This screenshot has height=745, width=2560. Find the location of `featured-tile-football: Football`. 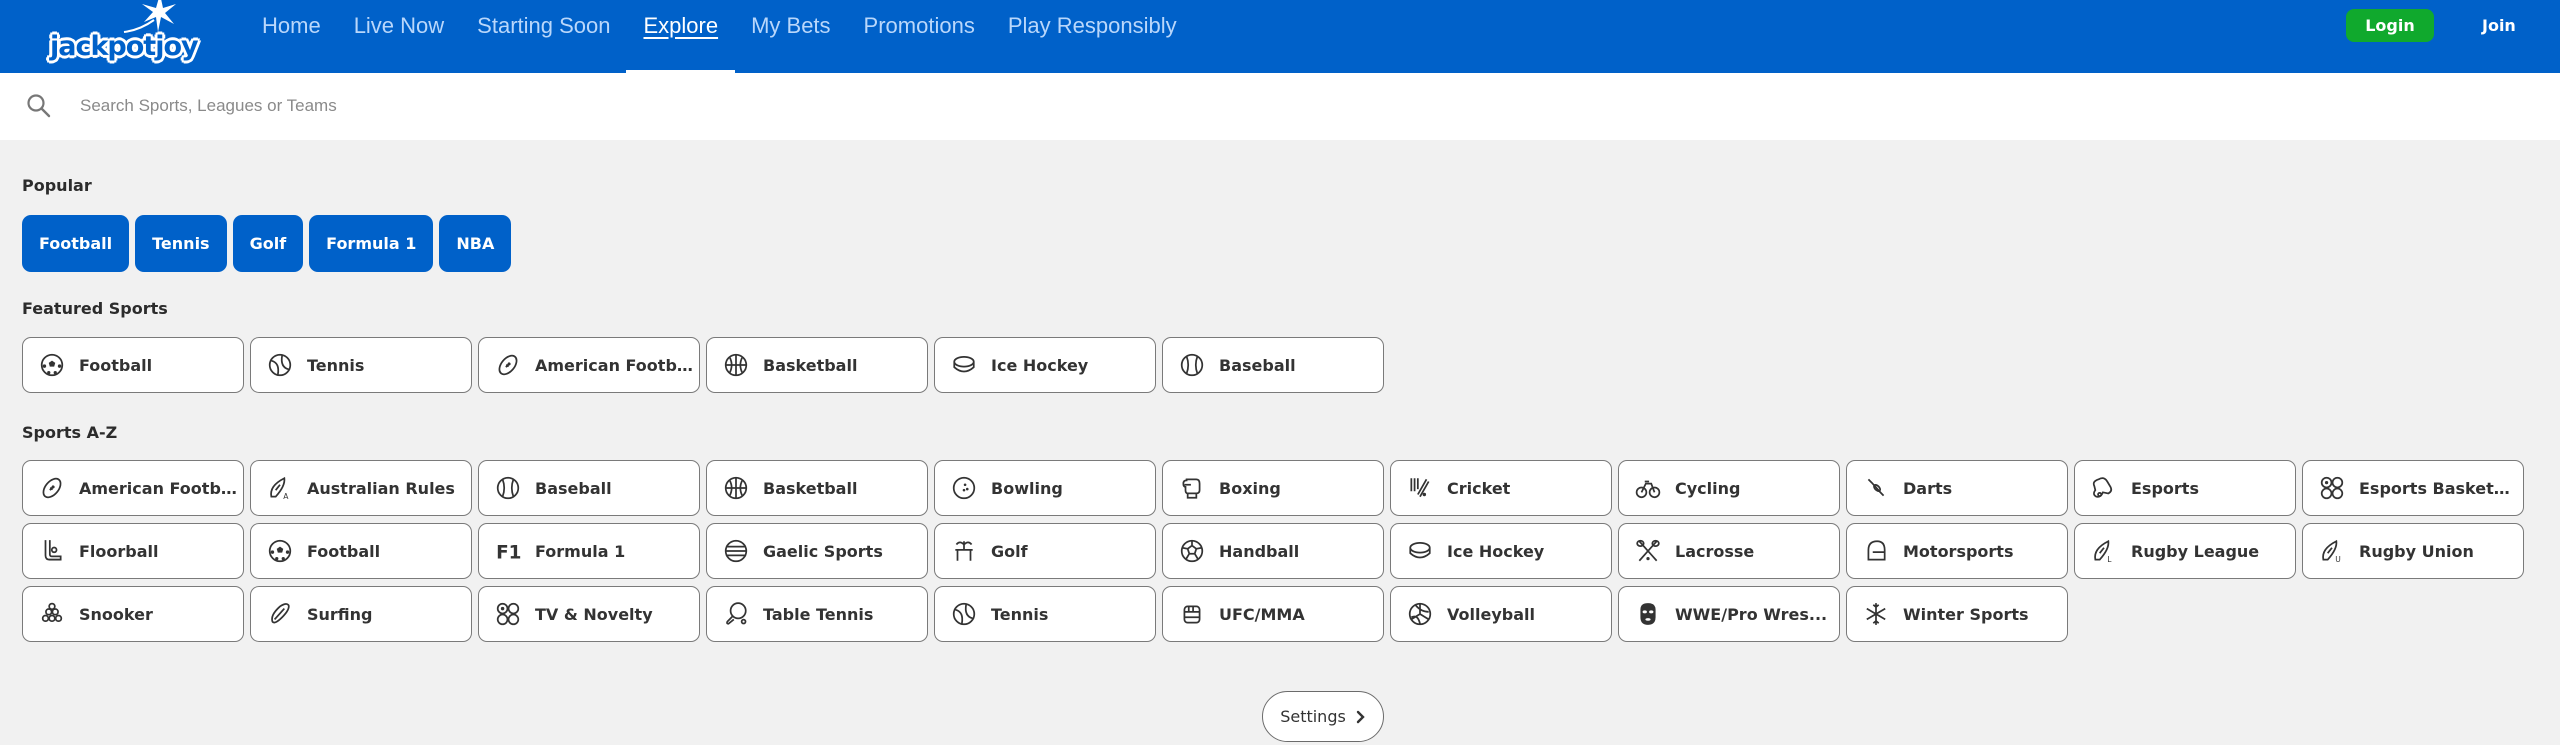

featured-tile-football: Football is located at coordinates (133, 365).